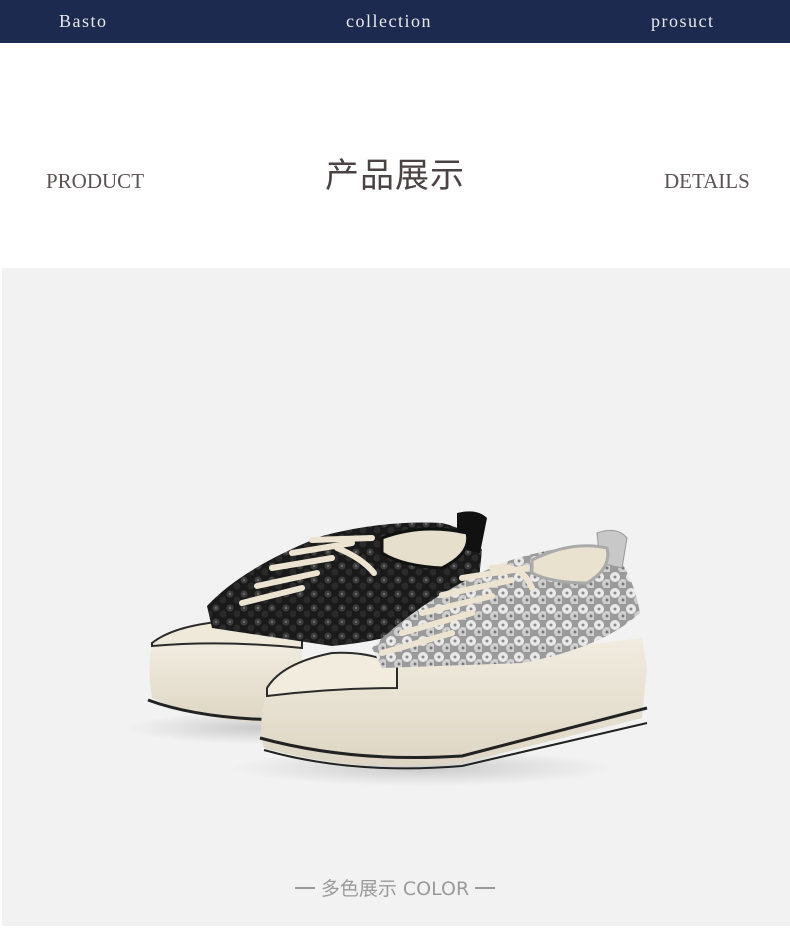 The width and height of the screenshot is (790, 929). Describe the element at coordinates (95, 181) in the screenshot. I see `heading-left-label: PRODUCT` at that location.